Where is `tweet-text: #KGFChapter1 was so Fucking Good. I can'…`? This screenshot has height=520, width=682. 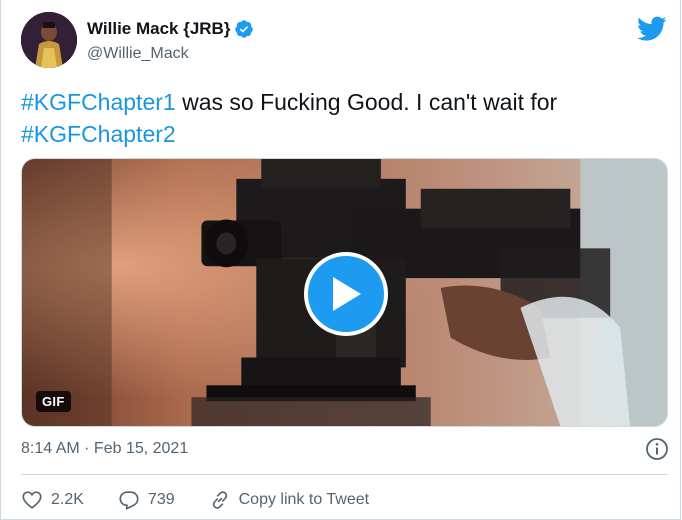
tweet-text: #KGFChapter1 was so Fucking Good. I can'… is located at coordinates (341, 118).